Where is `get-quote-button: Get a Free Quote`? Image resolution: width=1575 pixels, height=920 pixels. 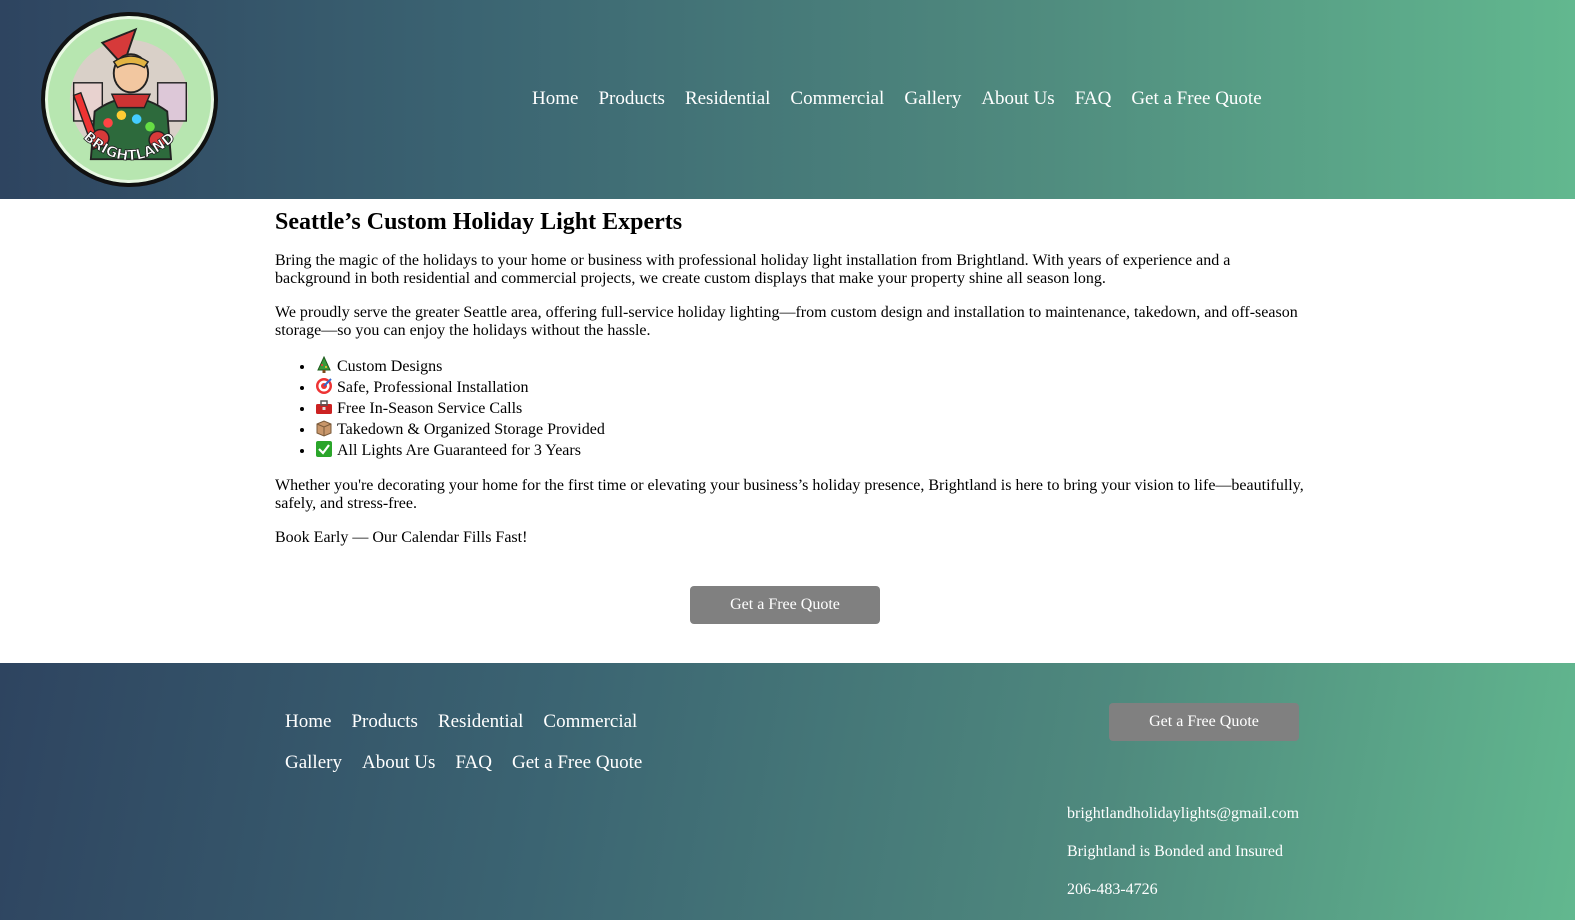 get-quote-button: Get a Free Quote is located at coordinates (785, 605).